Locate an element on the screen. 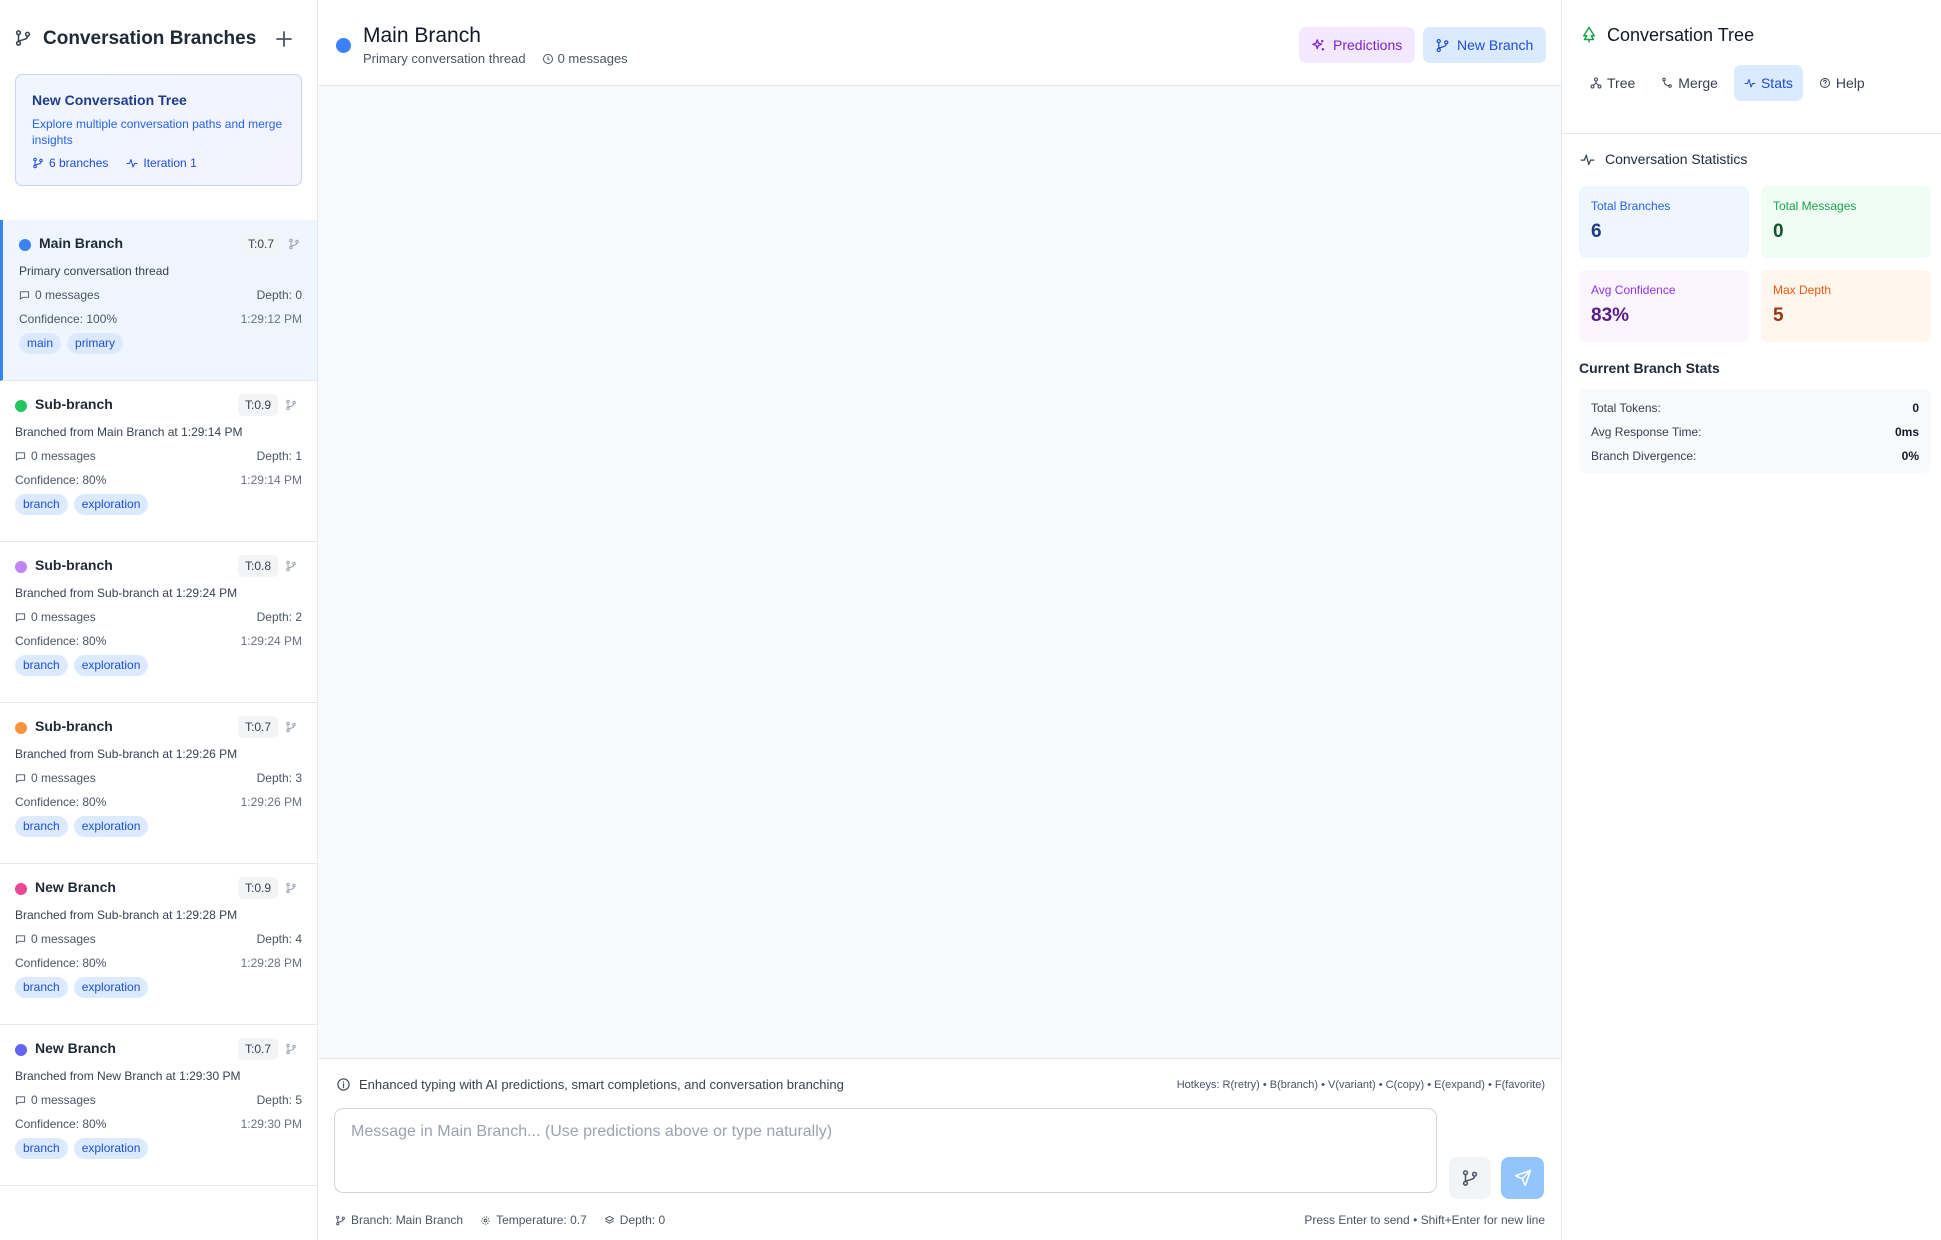  stat-label: Avg Confidence is located at coordinates (1633, 290).